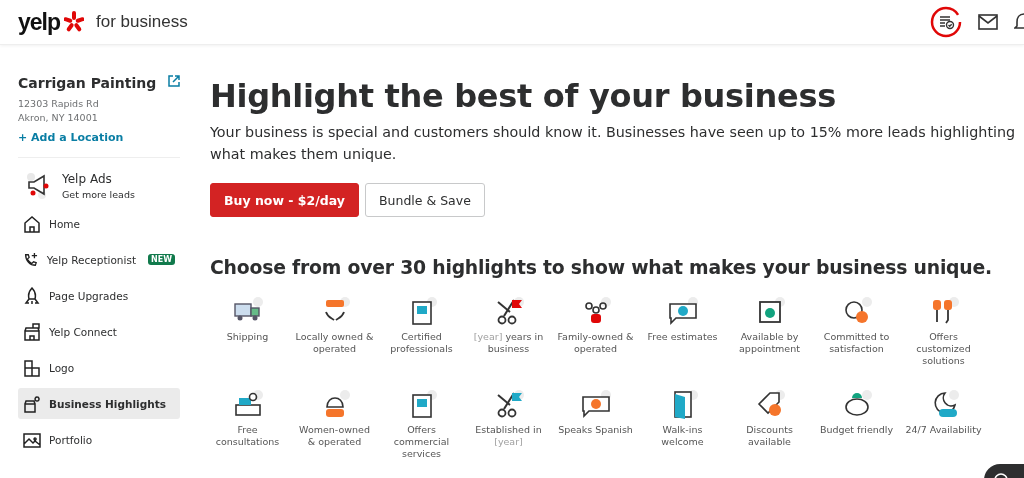 Image resolution: width=1024 pixels, height=478 pixels. I want to click on home-icon, so click(32, 223).